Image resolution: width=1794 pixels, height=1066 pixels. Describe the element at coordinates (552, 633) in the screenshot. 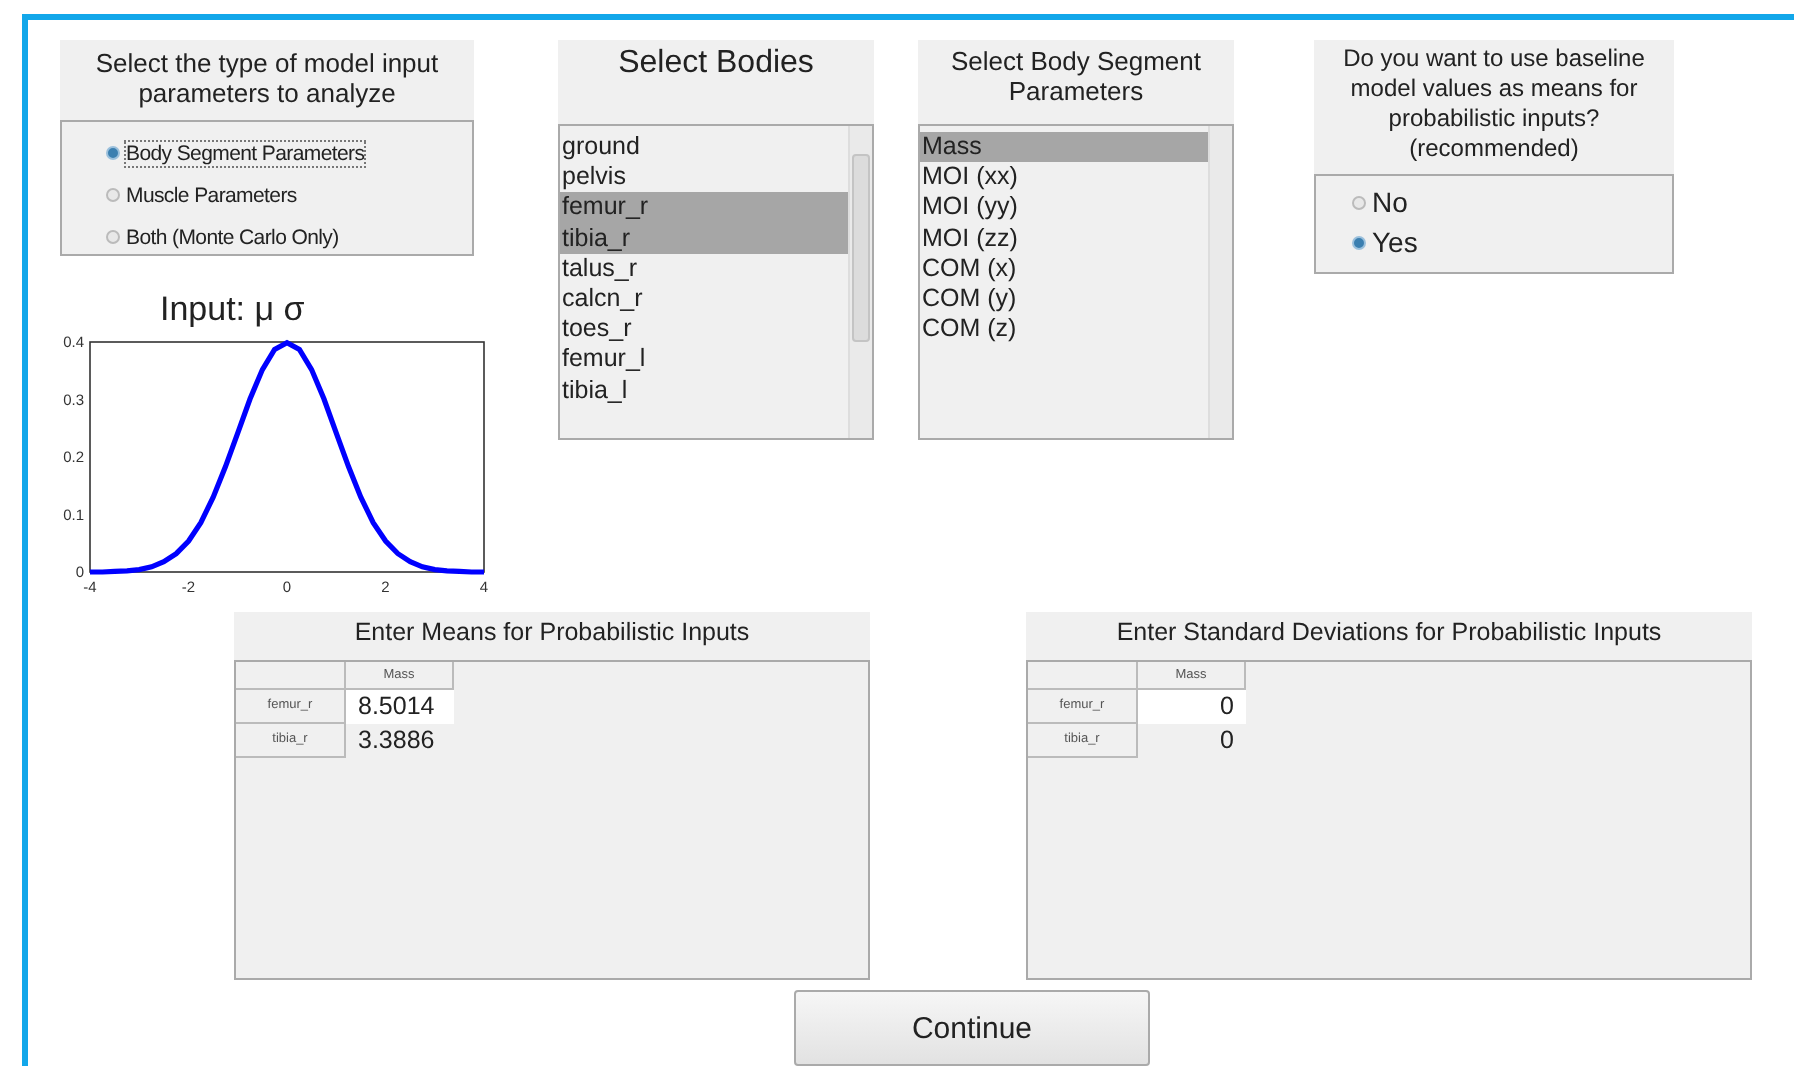

I see `panel-title: Enter Means for Probabilistic Inputs` at that location.